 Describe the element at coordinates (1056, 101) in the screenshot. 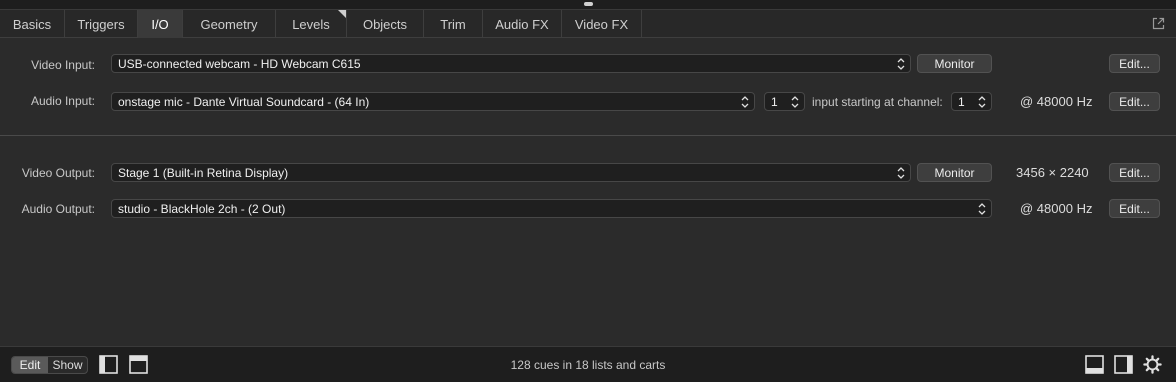

I see `audio-input-sample-rate: @ 48000 Hz` at that location.